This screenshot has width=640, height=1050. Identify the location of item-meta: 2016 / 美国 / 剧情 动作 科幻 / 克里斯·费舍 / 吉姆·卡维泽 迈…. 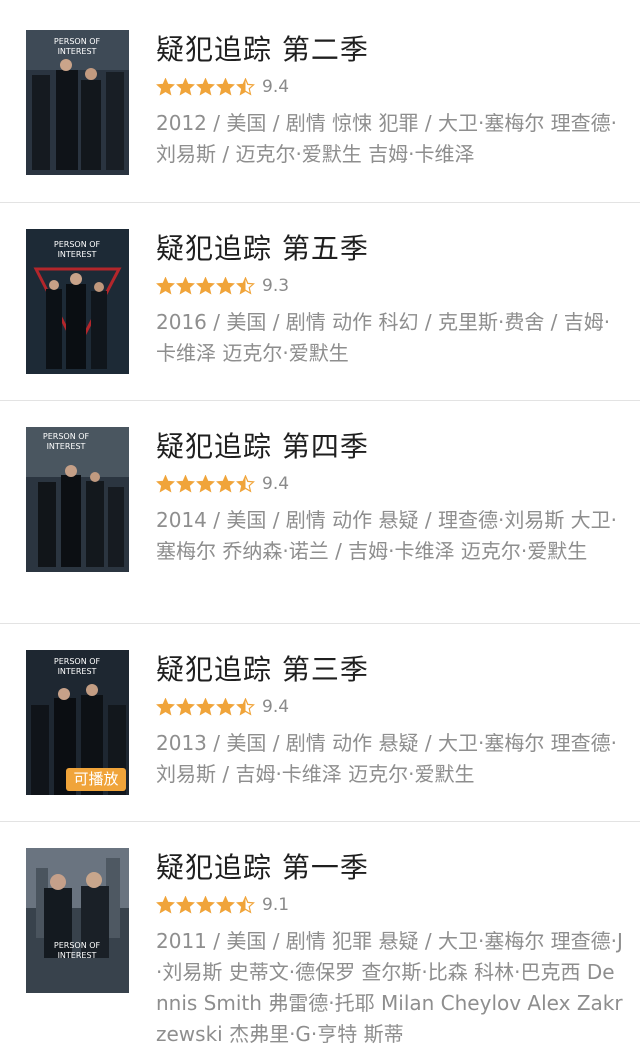
(383, 337).